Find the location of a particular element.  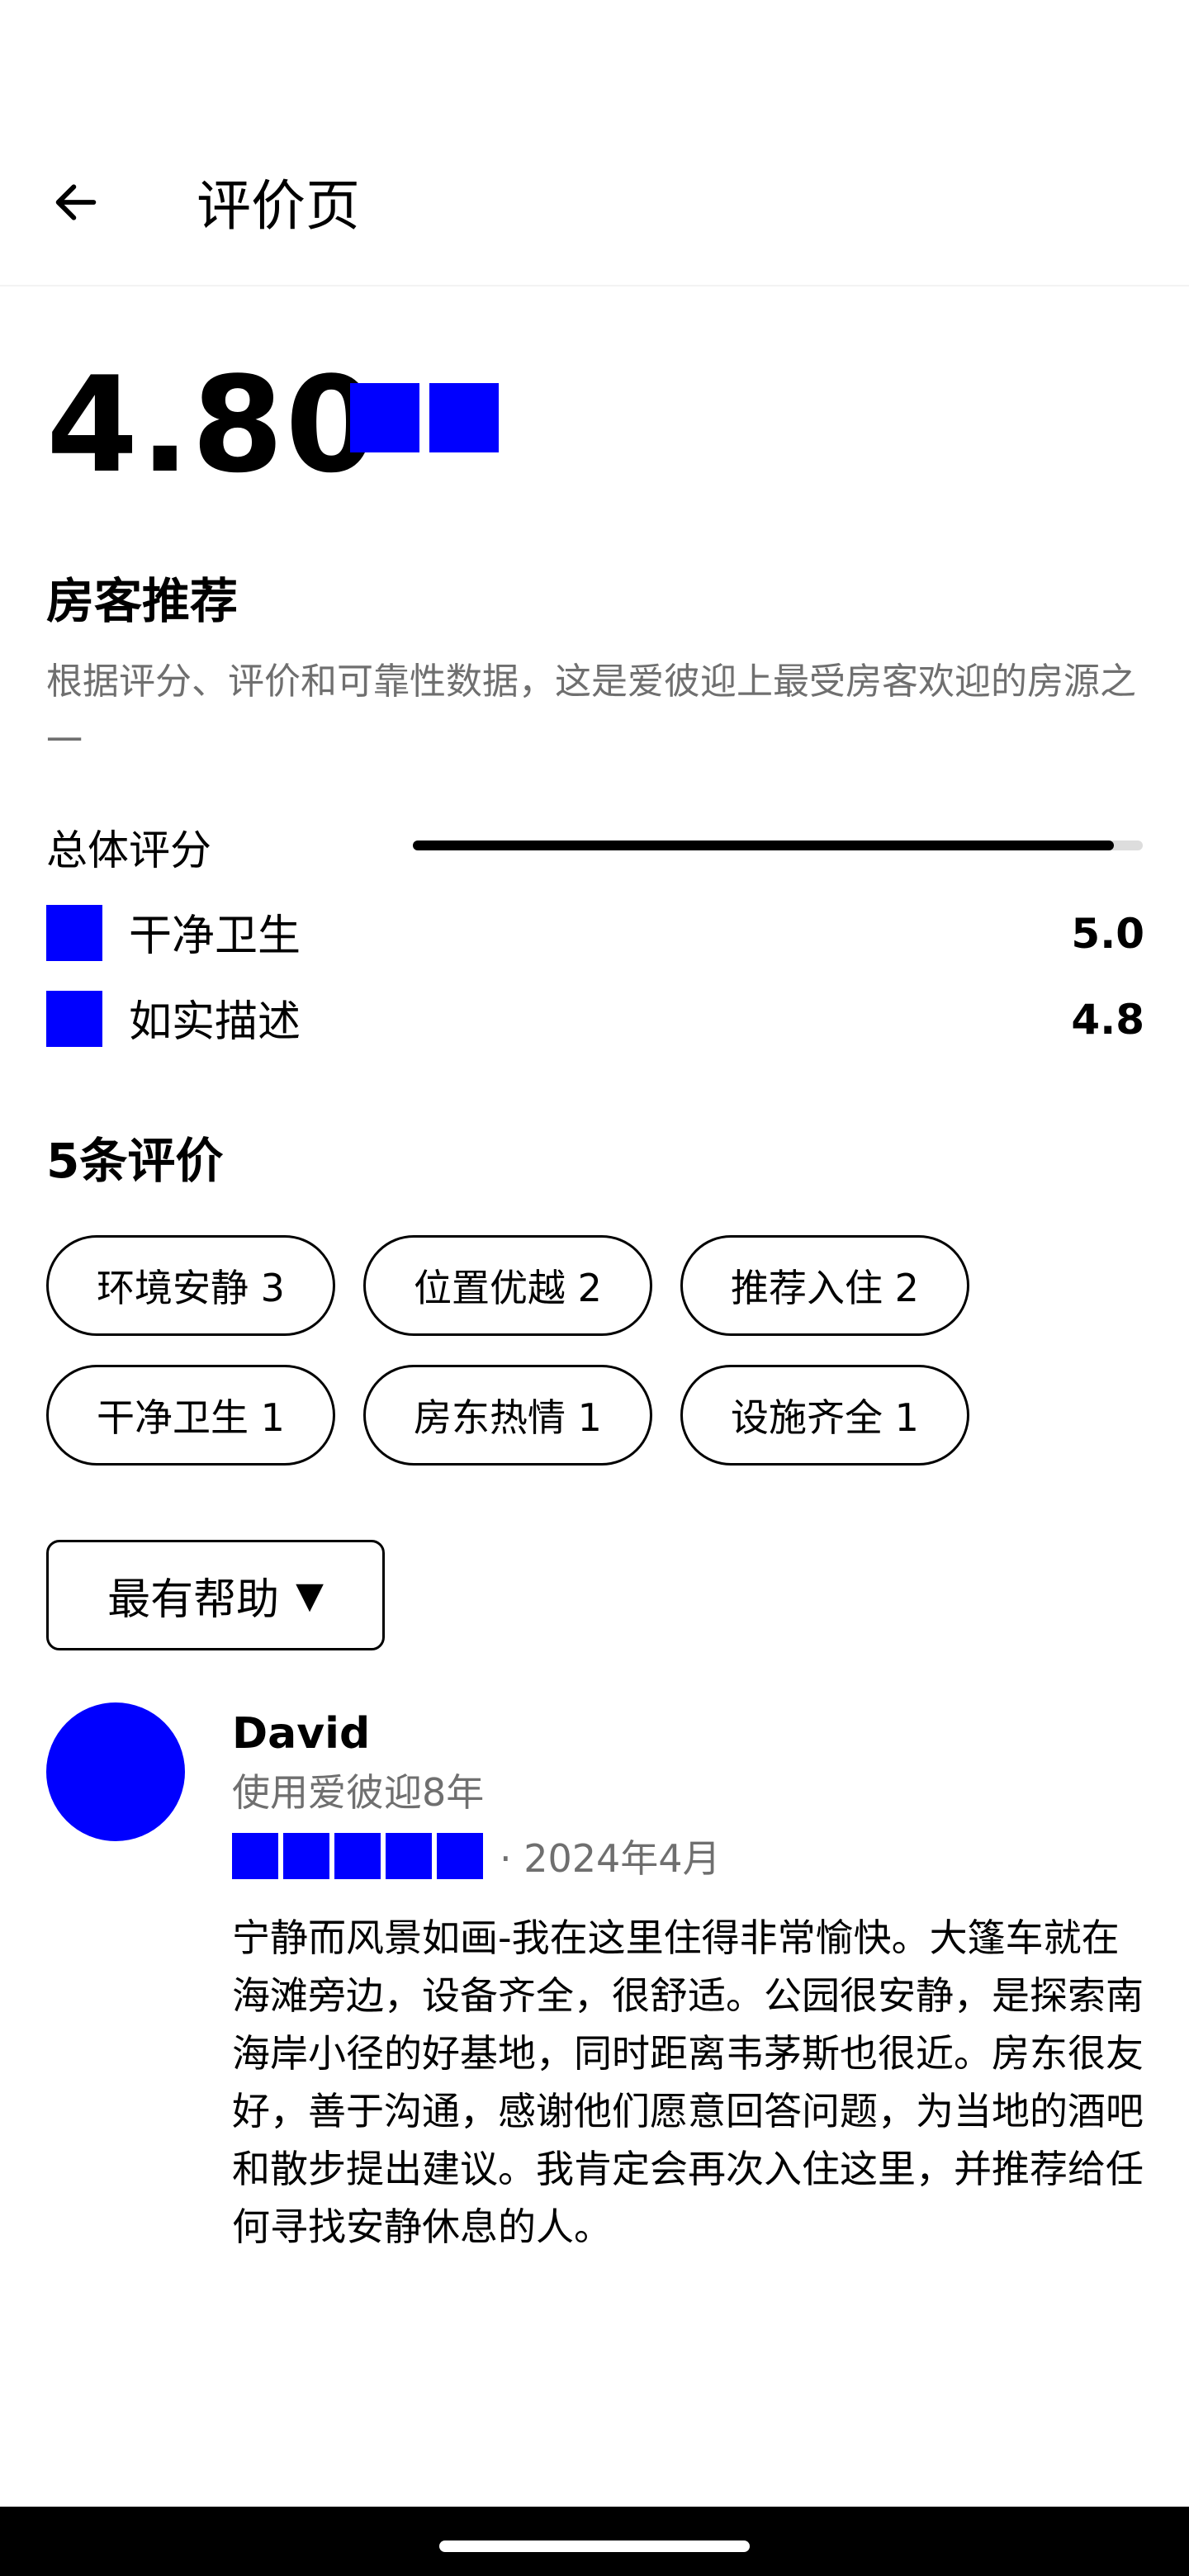

review-stars is located at coordinates (357, 1856).